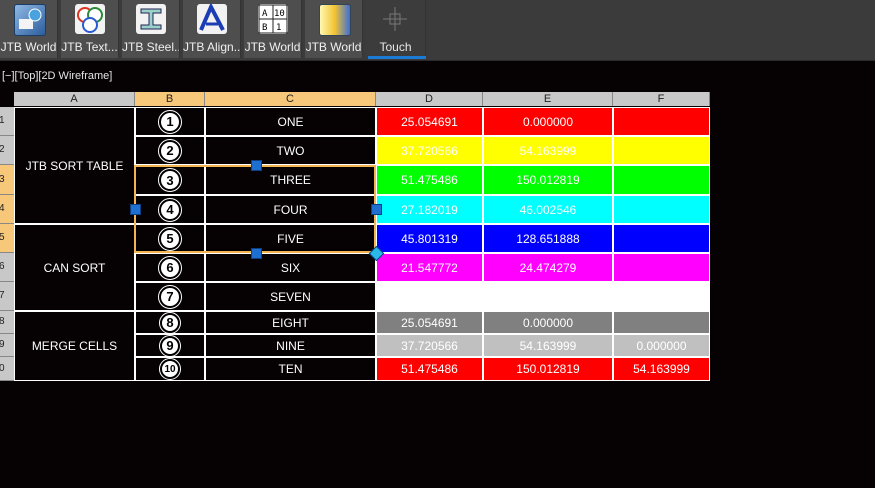  I want to click on viewport-label: [−][Top][2D Wireframe], so click(57, 76).